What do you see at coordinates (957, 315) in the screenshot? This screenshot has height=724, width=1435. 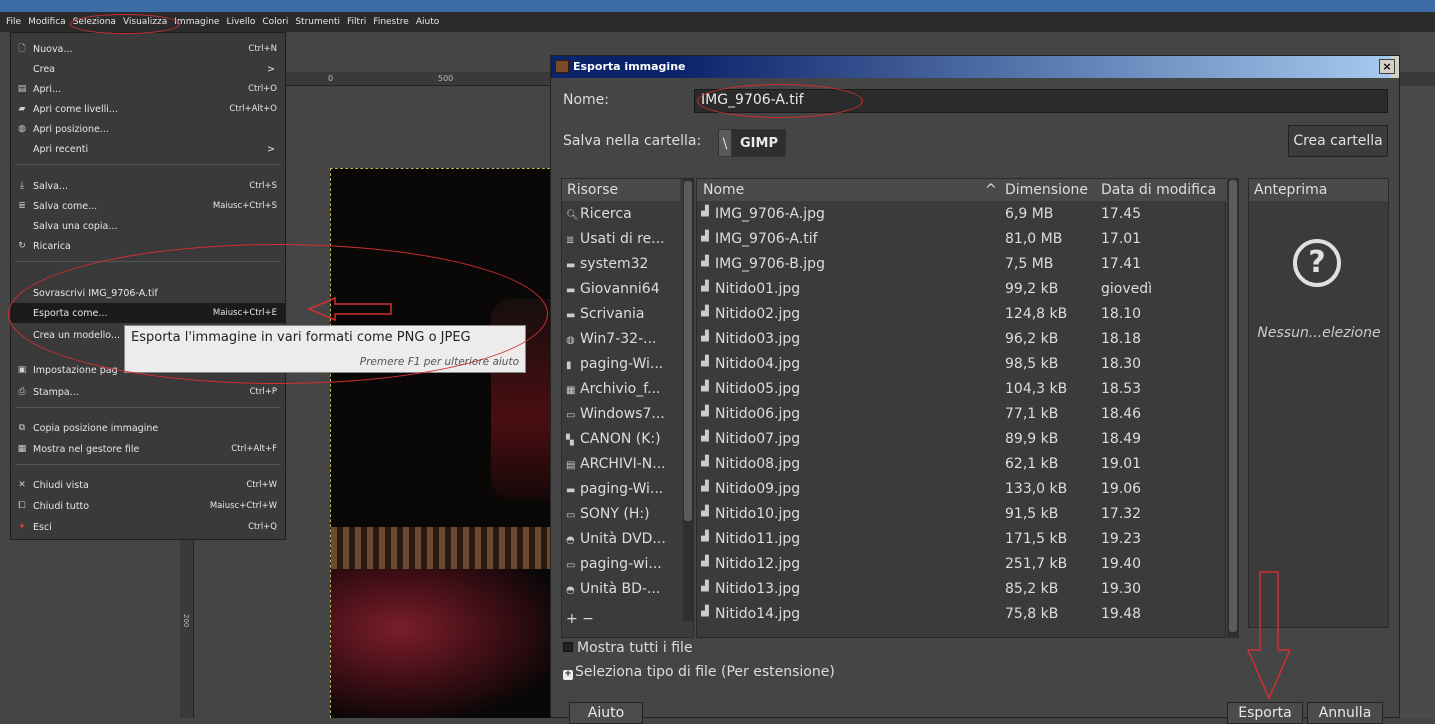 I see `file-row: ▟ Nitido02.jpg 124,8 kB 18.10` at bounding box center [957, 315].